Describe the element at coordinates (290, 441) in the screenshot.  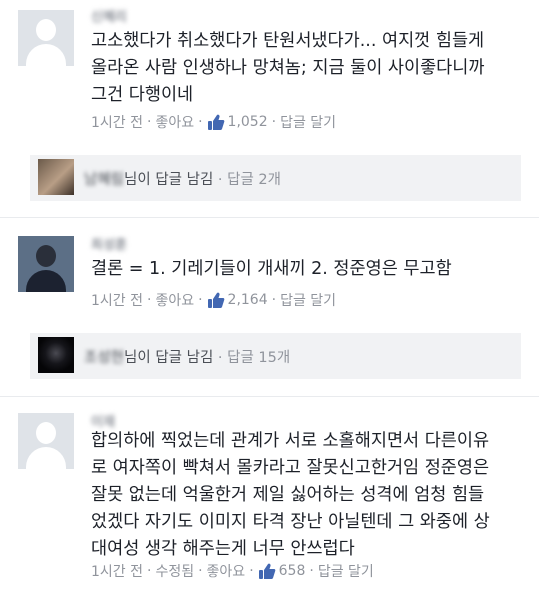
I see `comment-3-line-1: 합의하에 찍었는데 관계가 서로 소홀해지면서 다른이유` at that location.